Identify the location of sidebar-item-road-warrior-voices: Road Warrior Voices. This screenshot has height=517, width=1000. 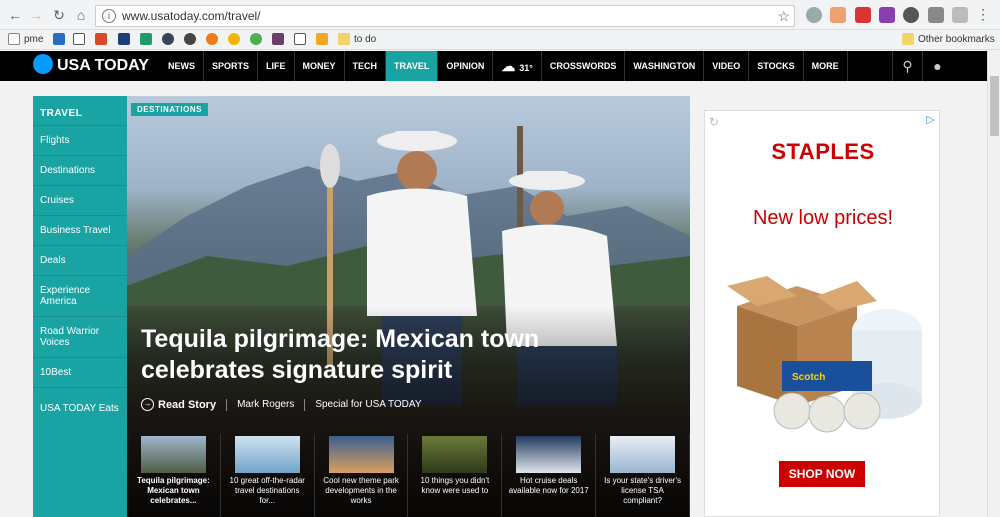
(80, 336).